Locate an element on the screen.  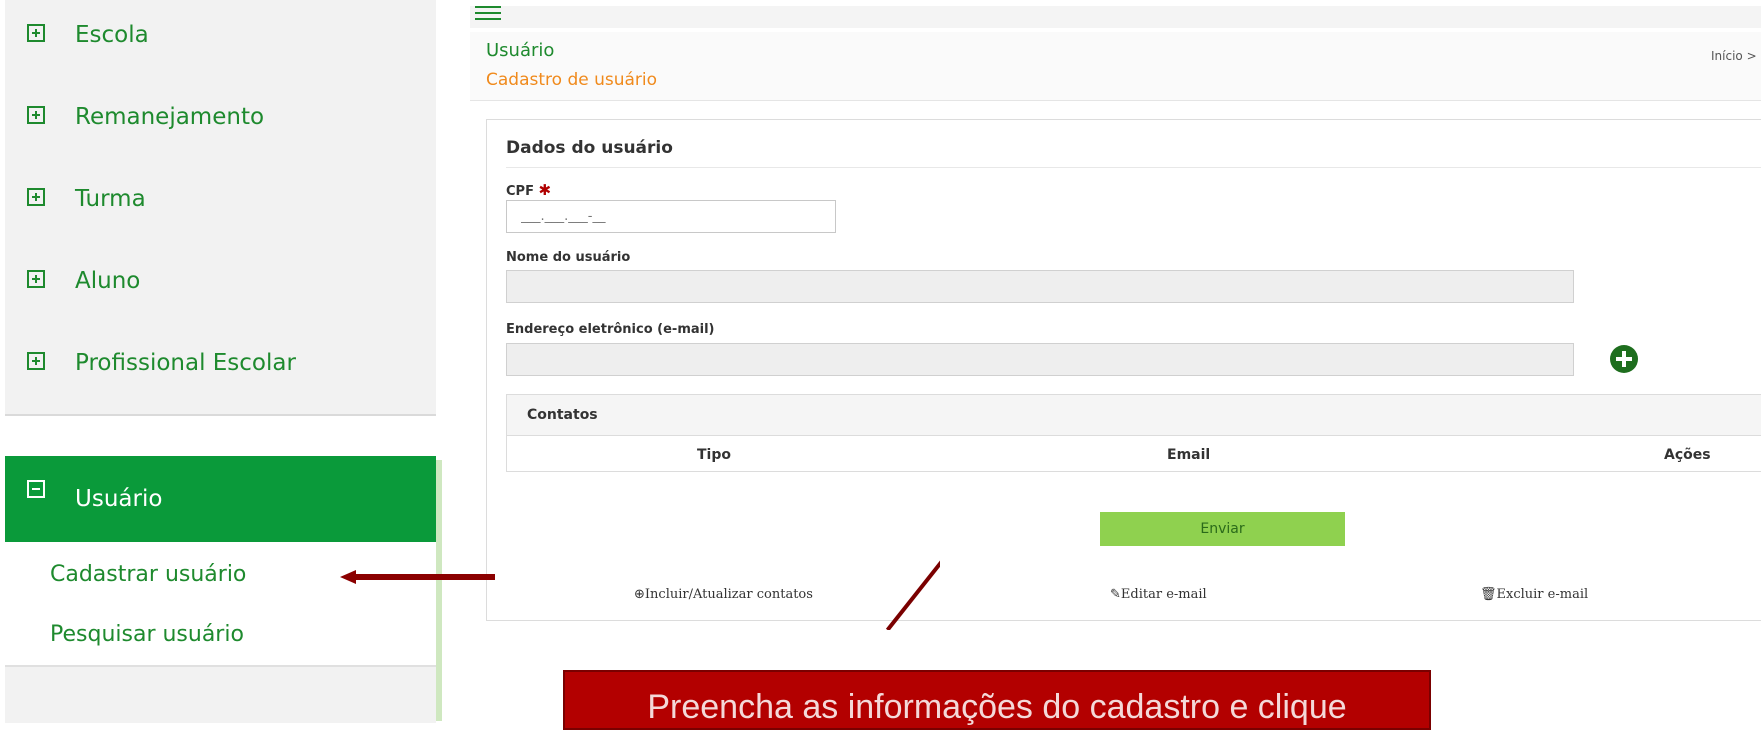
sidebar-item-aluno: Aluno is located at coordinates (220, 290).